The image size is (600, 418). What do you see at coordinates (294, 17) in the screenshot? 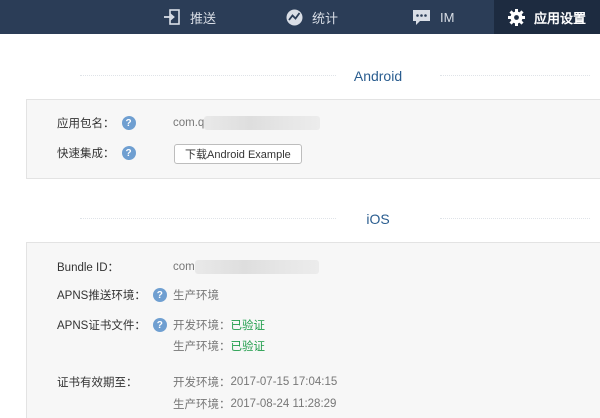
I see `stats-icon` at bounding box center [294, 17].